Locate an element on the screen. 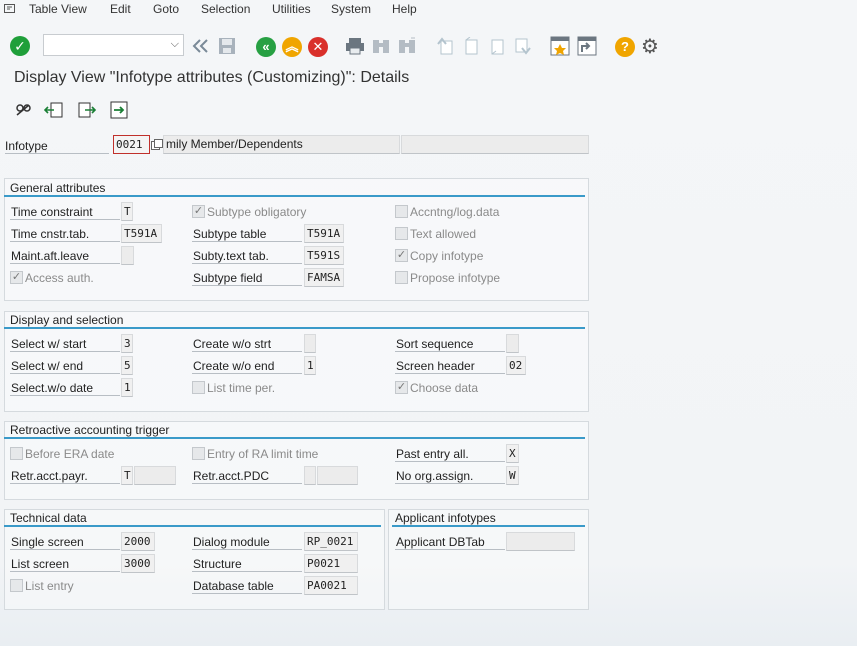  create-session-icon is located at coordinates (560, 46).